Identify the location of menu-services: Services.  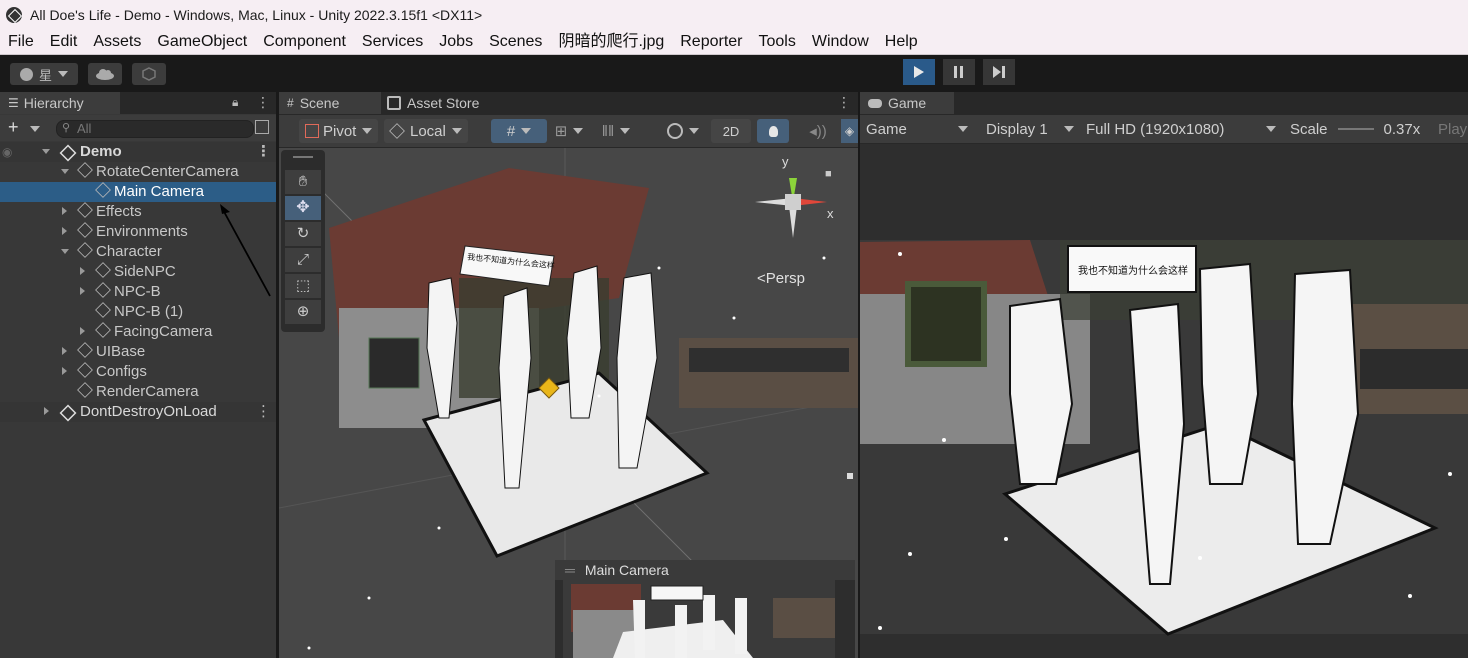
(392, 42).